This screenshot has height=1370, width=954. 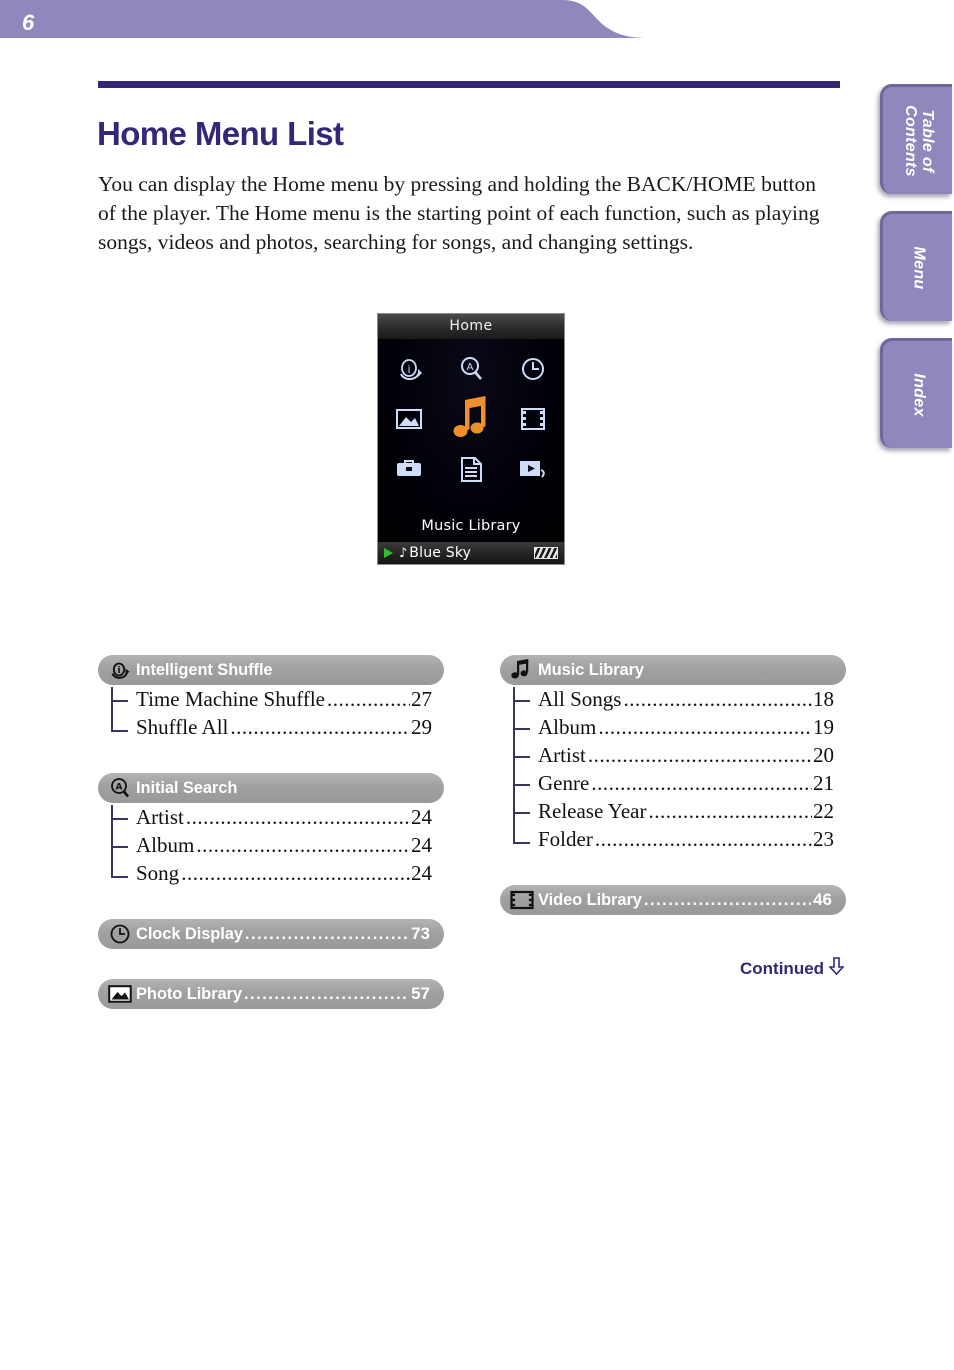 What do you see at coordinates (916, 139) in the screenshot?
I see `side-tab-table-of-contents: Table of Contents` at bounding box center [916, 139].